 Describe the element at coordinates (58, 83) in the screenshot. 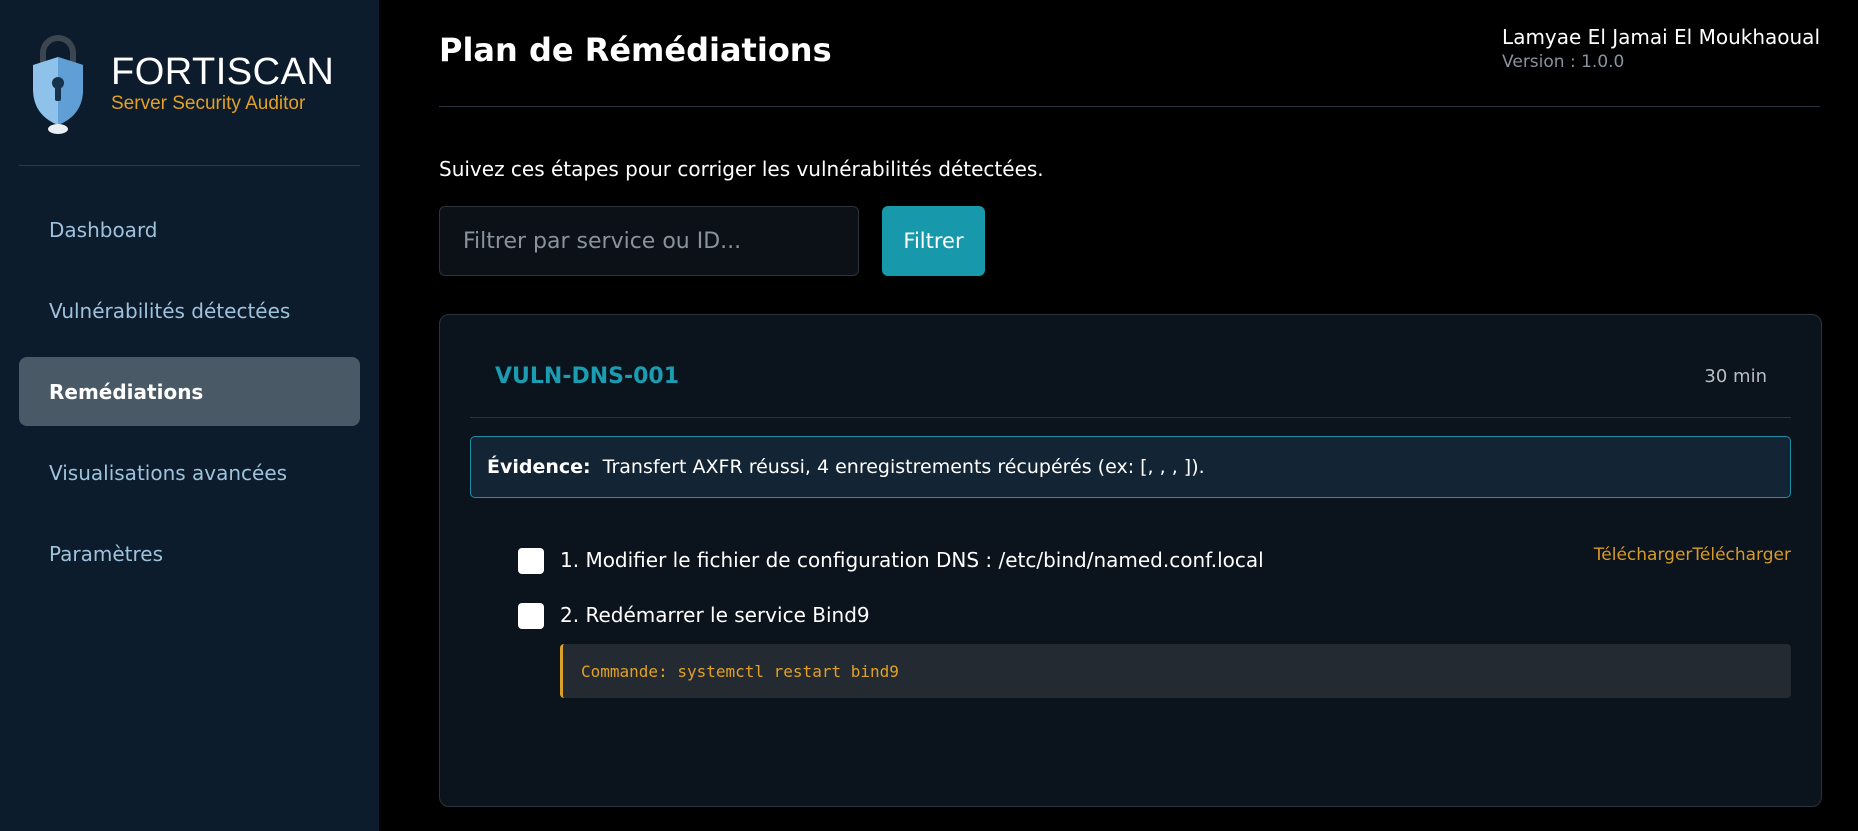

I see `shield-lock-icon` at that location.